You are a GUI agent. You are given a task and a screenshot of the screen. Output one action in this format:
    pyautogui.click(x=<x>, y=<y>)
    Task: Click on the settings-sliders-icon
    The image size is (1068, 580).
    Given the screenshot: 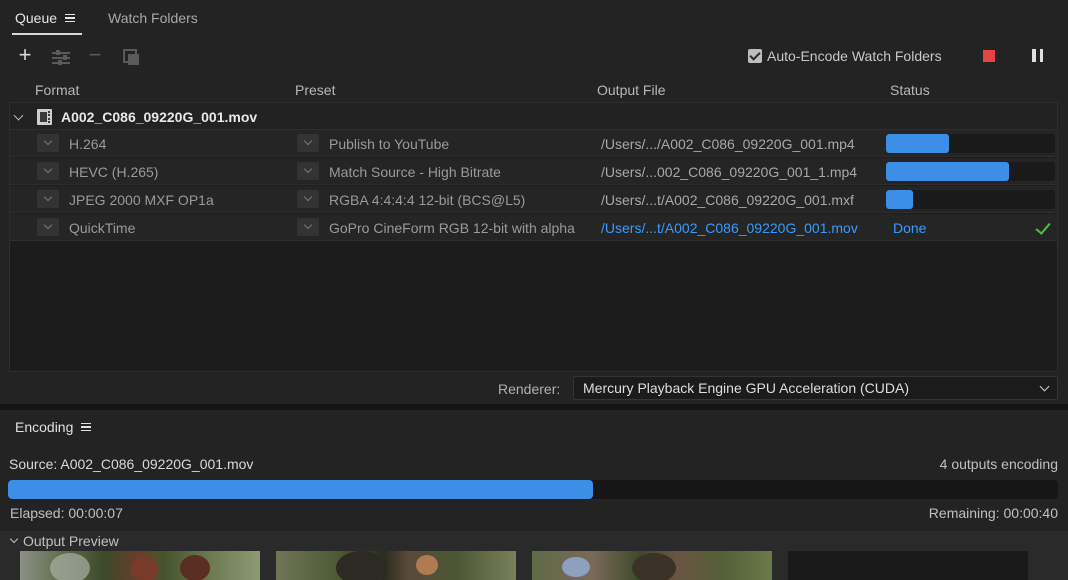 What is the action you would take?
    pyautogui.click(x=61, y=57)
    